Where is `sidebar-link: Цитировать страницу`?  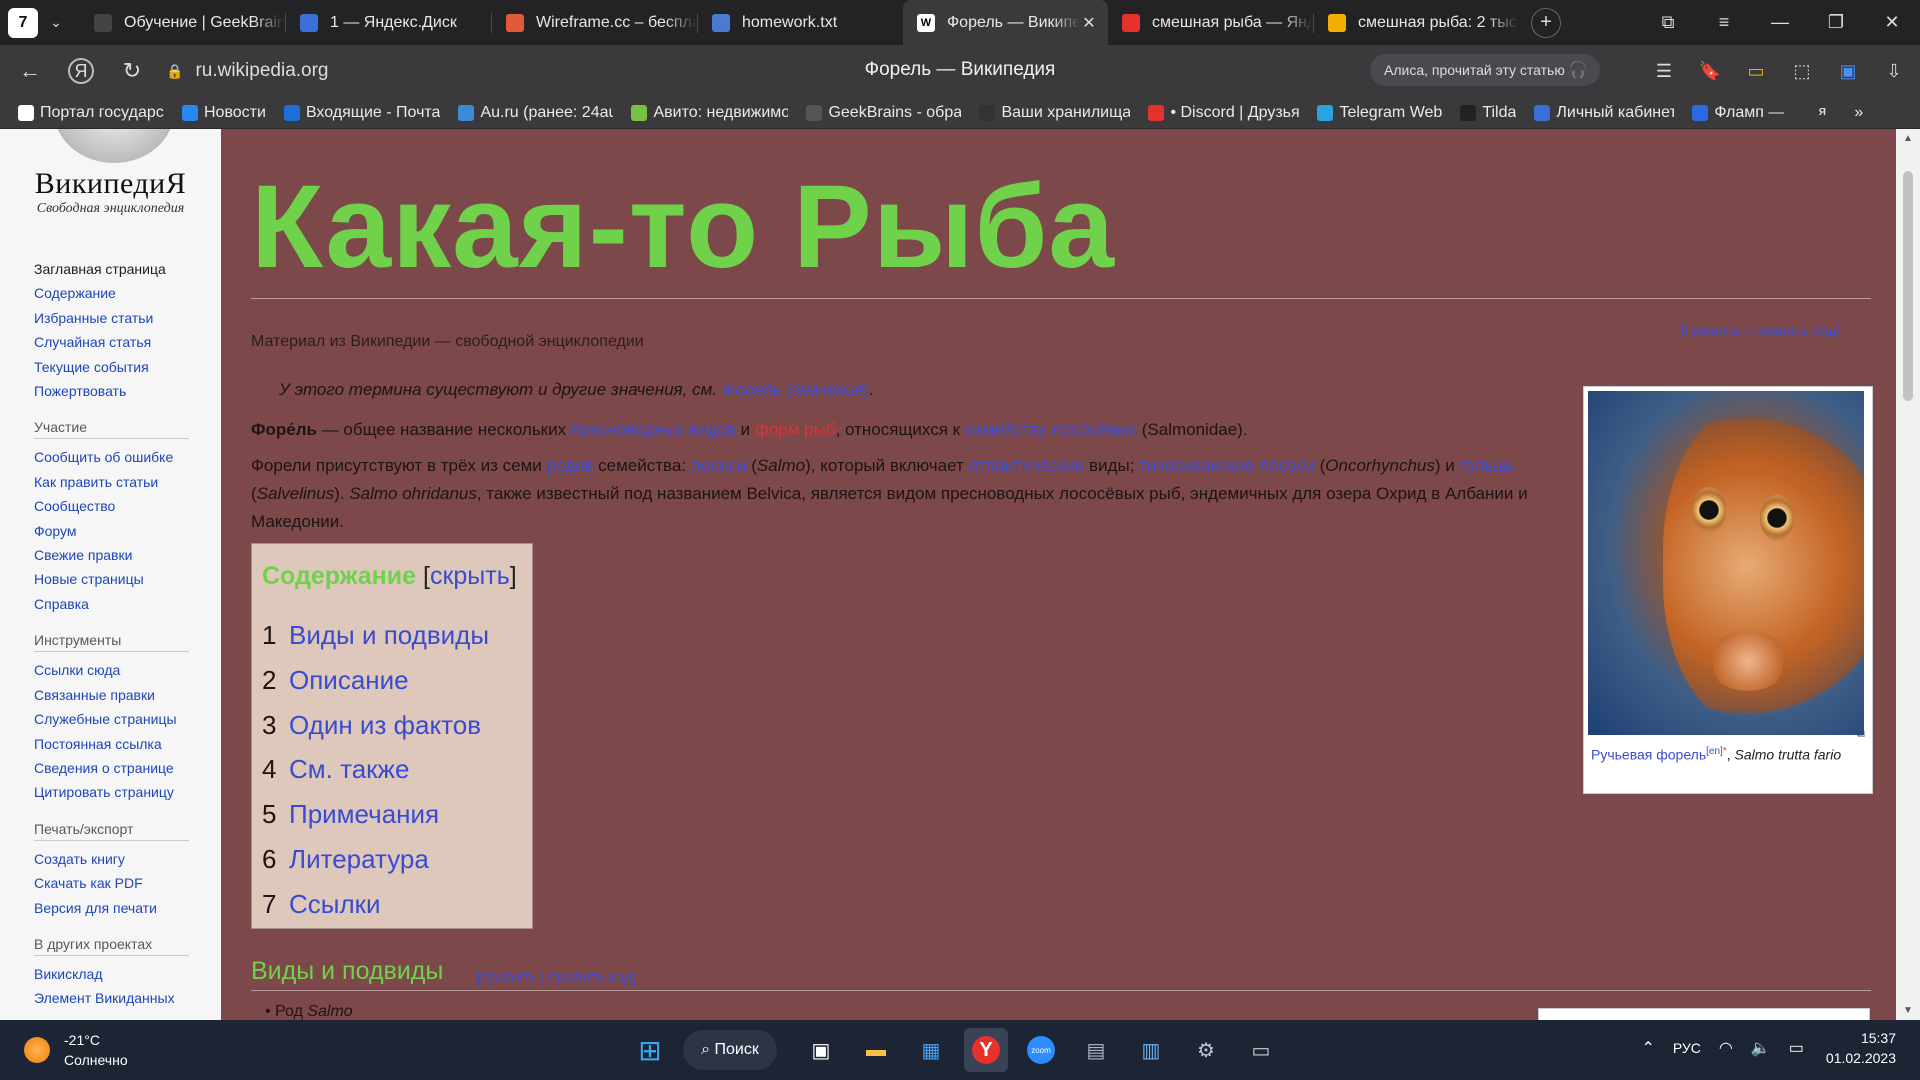 sidebar-link: Цитировать страницу is located at coordinates (111, 792).